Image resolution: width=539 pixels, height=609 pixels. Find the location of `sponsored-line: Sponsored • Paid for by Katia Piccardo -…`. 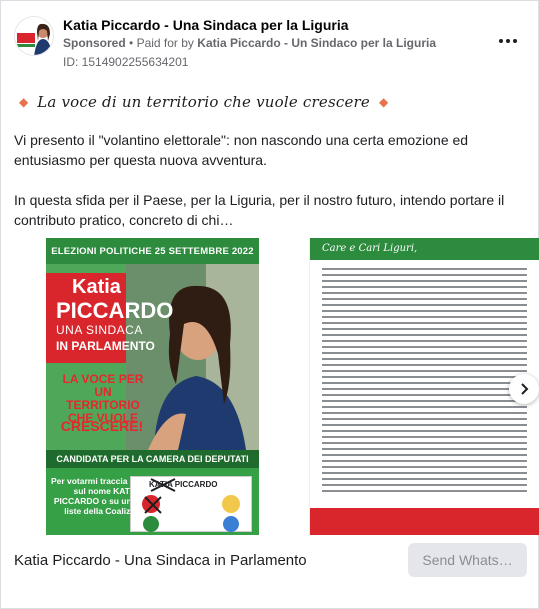

sponsored-line: Sponsored • Paid for by Katia Piccardo -… is located at coordinates (249, 43).